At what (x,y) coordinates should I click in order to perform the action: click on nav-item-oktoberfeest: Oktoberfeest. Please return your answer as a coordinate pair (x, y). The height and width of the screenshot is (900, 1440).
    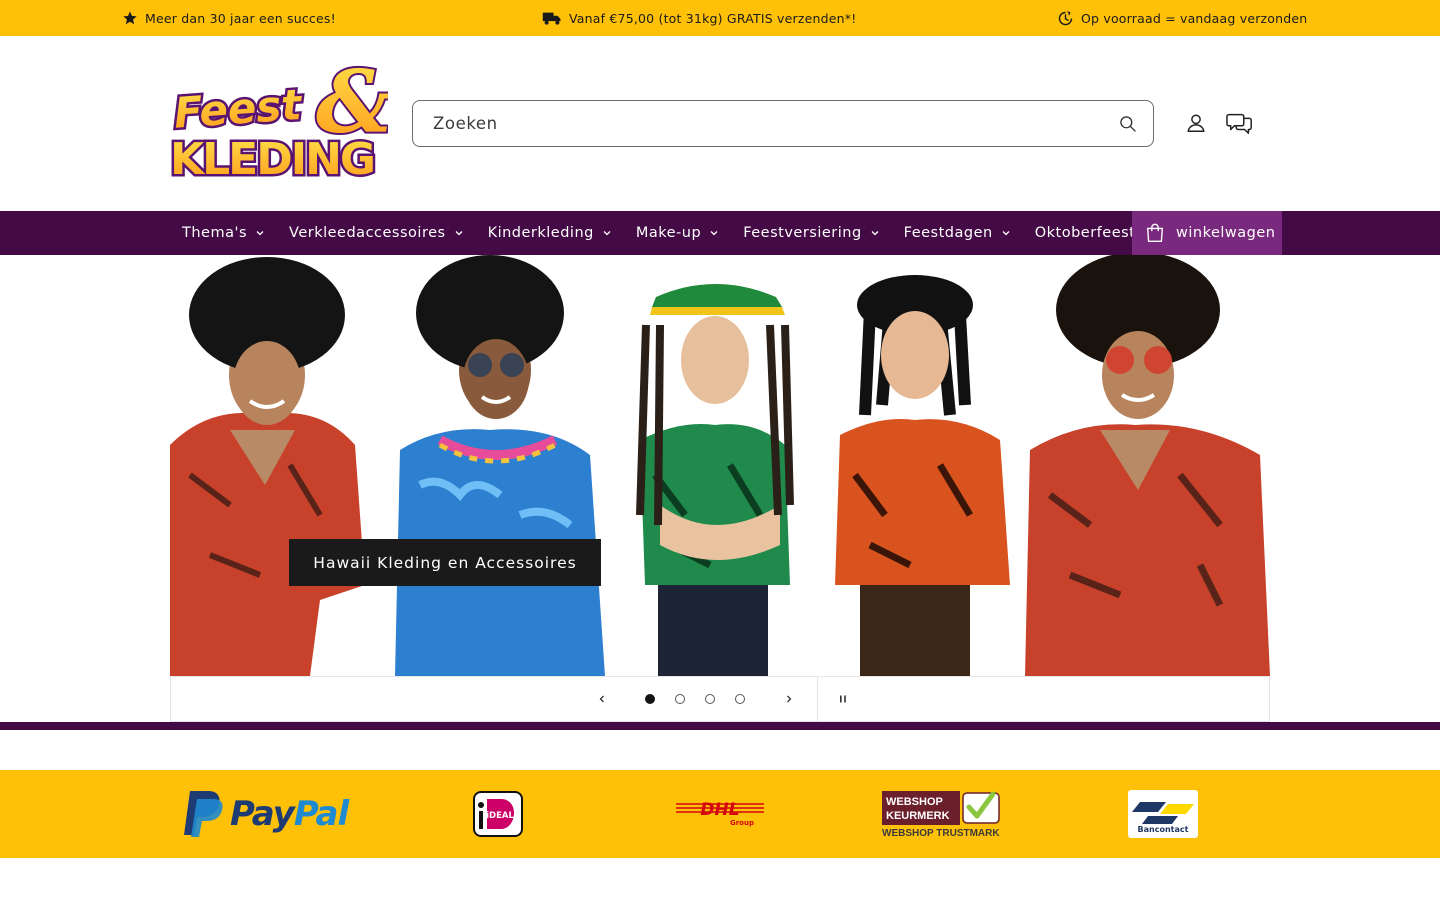
    Looking at the image, I should click on (1085, 233).